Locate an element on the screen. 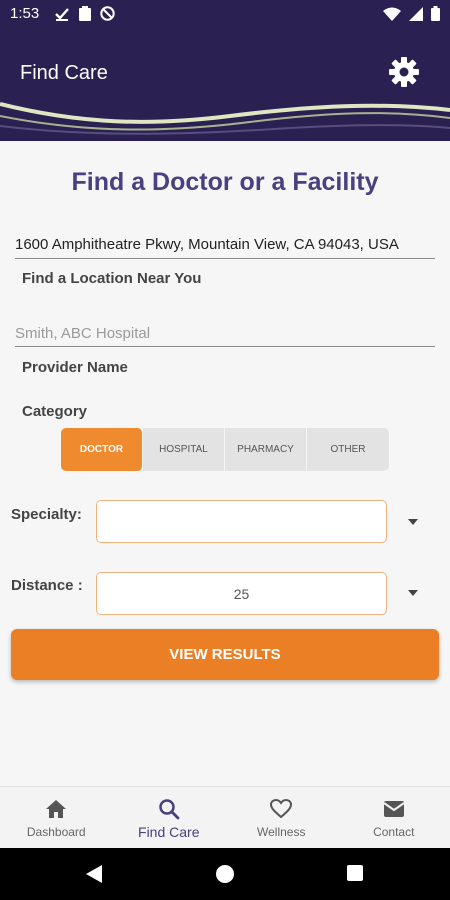 The height and width of the screenshot is (900, 450). category-option-doctor: DOCTOR is located at coordinates (102, 449).